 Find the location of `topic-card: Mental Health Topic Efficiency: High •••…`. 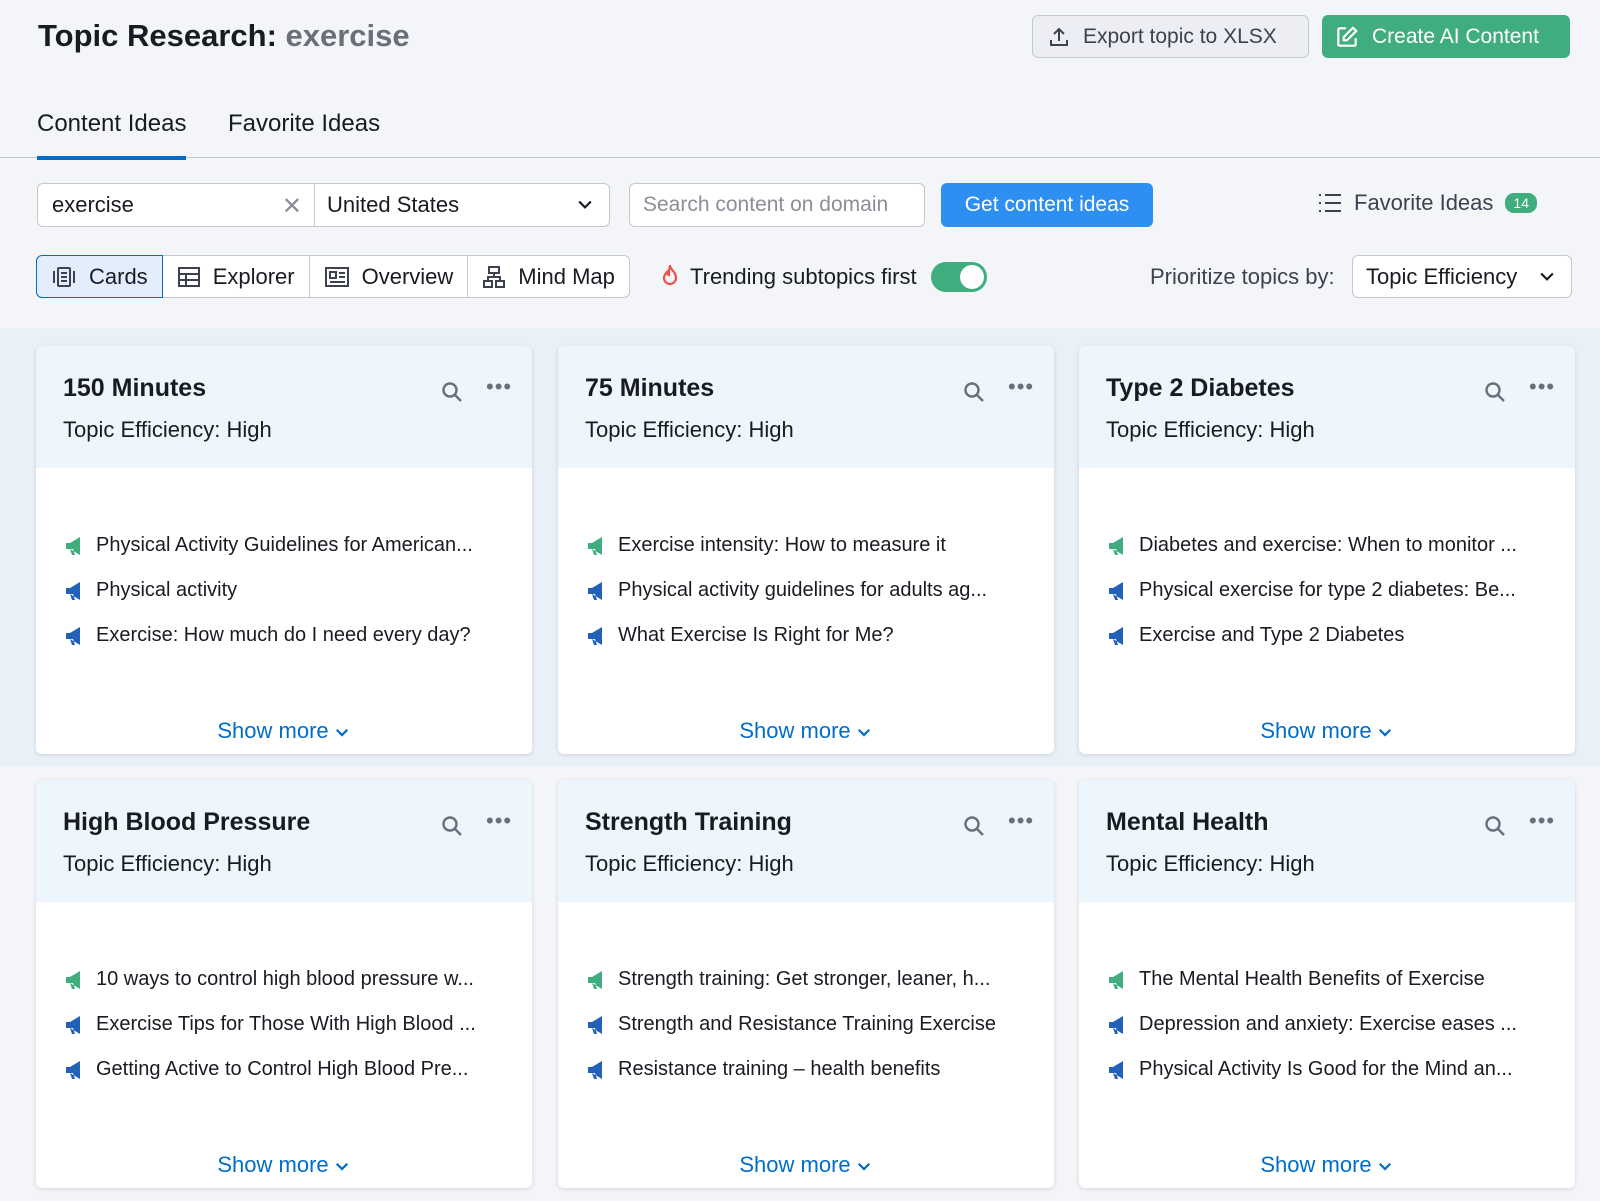

topic-card: Mental Health Topic Efficiency: High •••… is located at coordinates (1327, 984).